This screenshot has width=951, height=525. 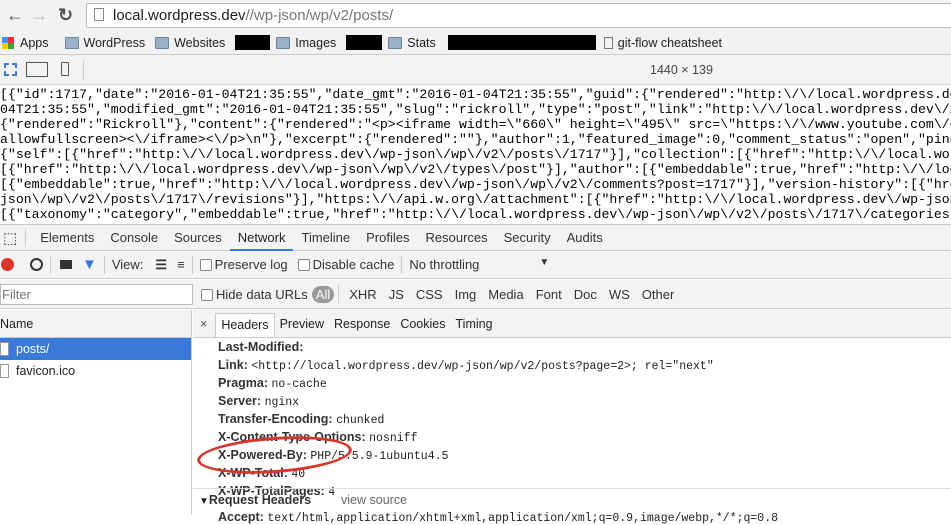 I want to click on throttling-value: No throttling, so click(x=444, y=264).